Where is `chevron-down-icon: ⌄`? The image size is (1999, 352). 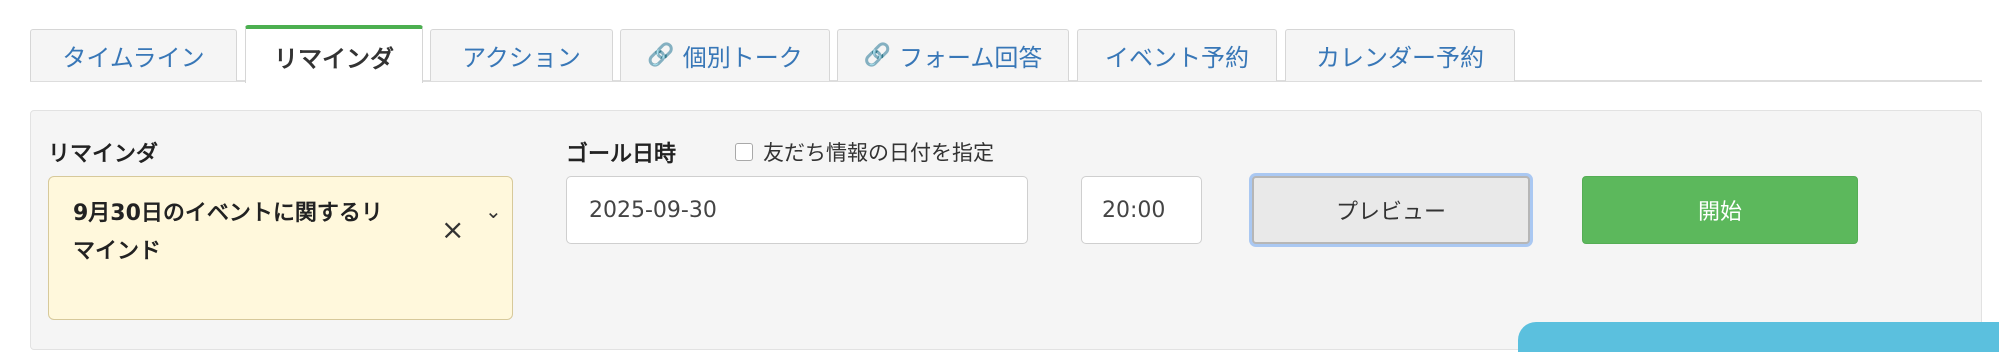 chevron-down-icon: ⌄ is located at coordinates (493, 211).